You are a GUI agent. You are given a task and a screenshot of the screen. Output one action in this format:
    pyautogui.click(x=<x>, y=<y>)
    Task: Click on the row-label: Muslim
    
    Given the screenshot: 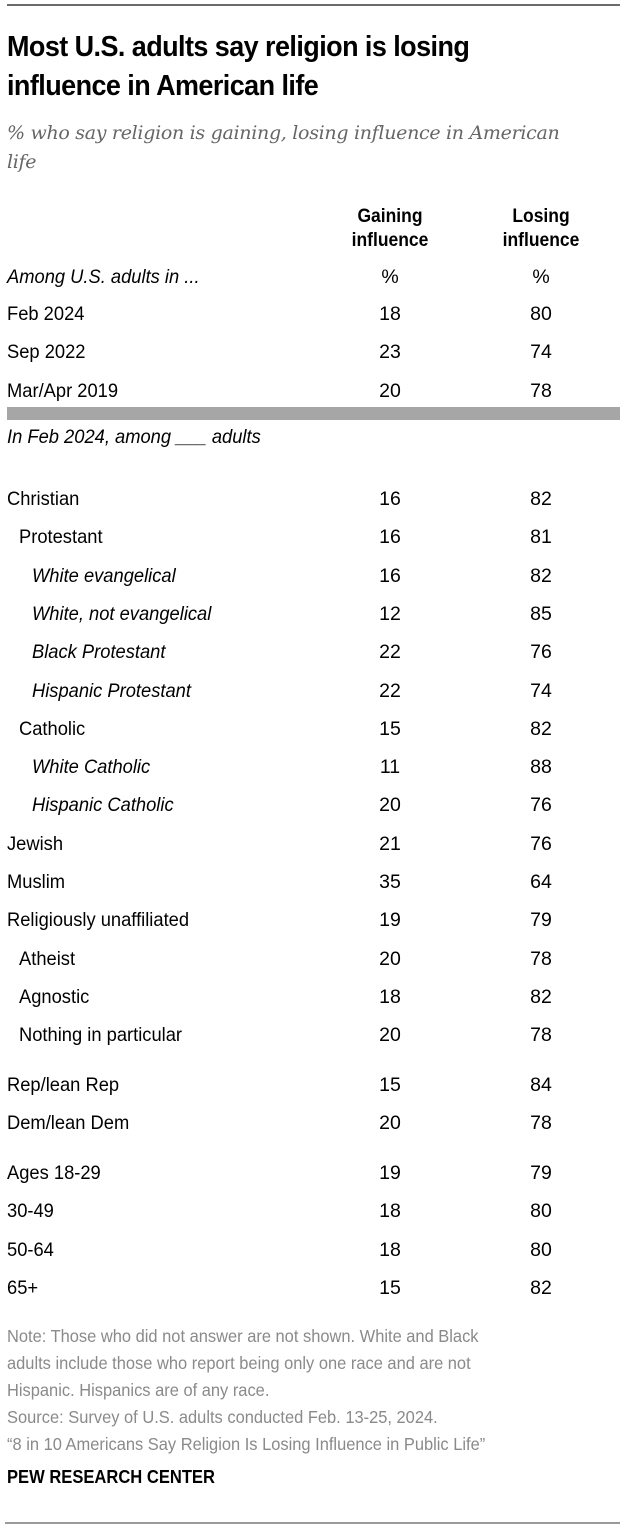 What is the action you would take?
    pyautogui.click(x=36, y=882)
    